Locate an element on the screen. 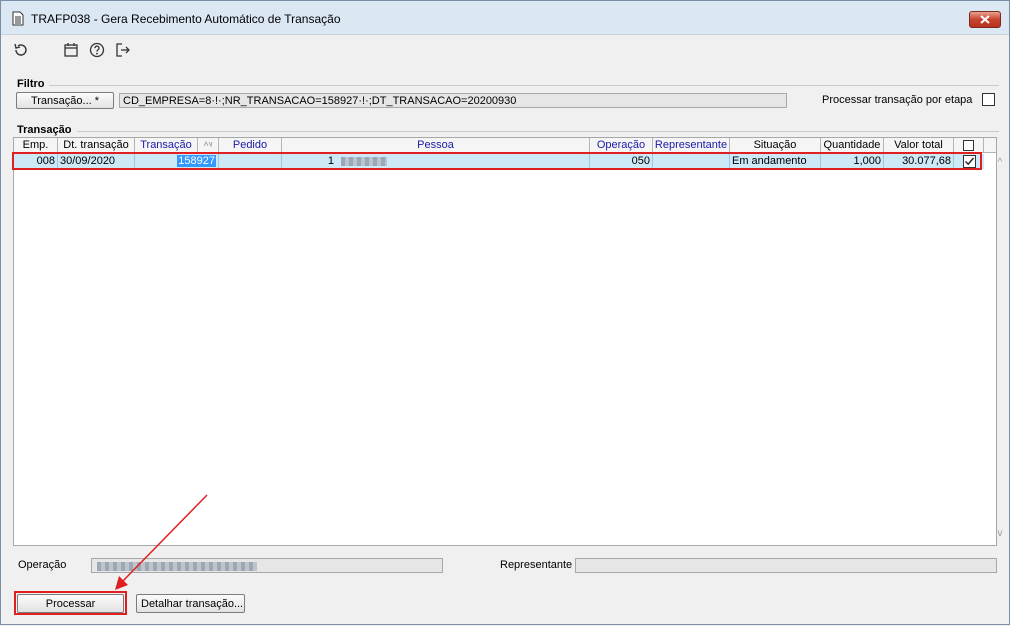  cell-transacao-value: 158927 is located at coordinates (196, 161).